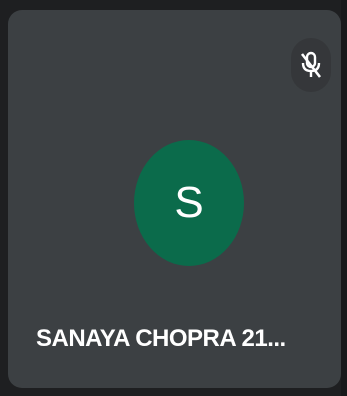 The width and height of the screenshot is (347, 396). Describe the element at coordinates (344, 198) in the screenshot. I see `window-edge` at that location.